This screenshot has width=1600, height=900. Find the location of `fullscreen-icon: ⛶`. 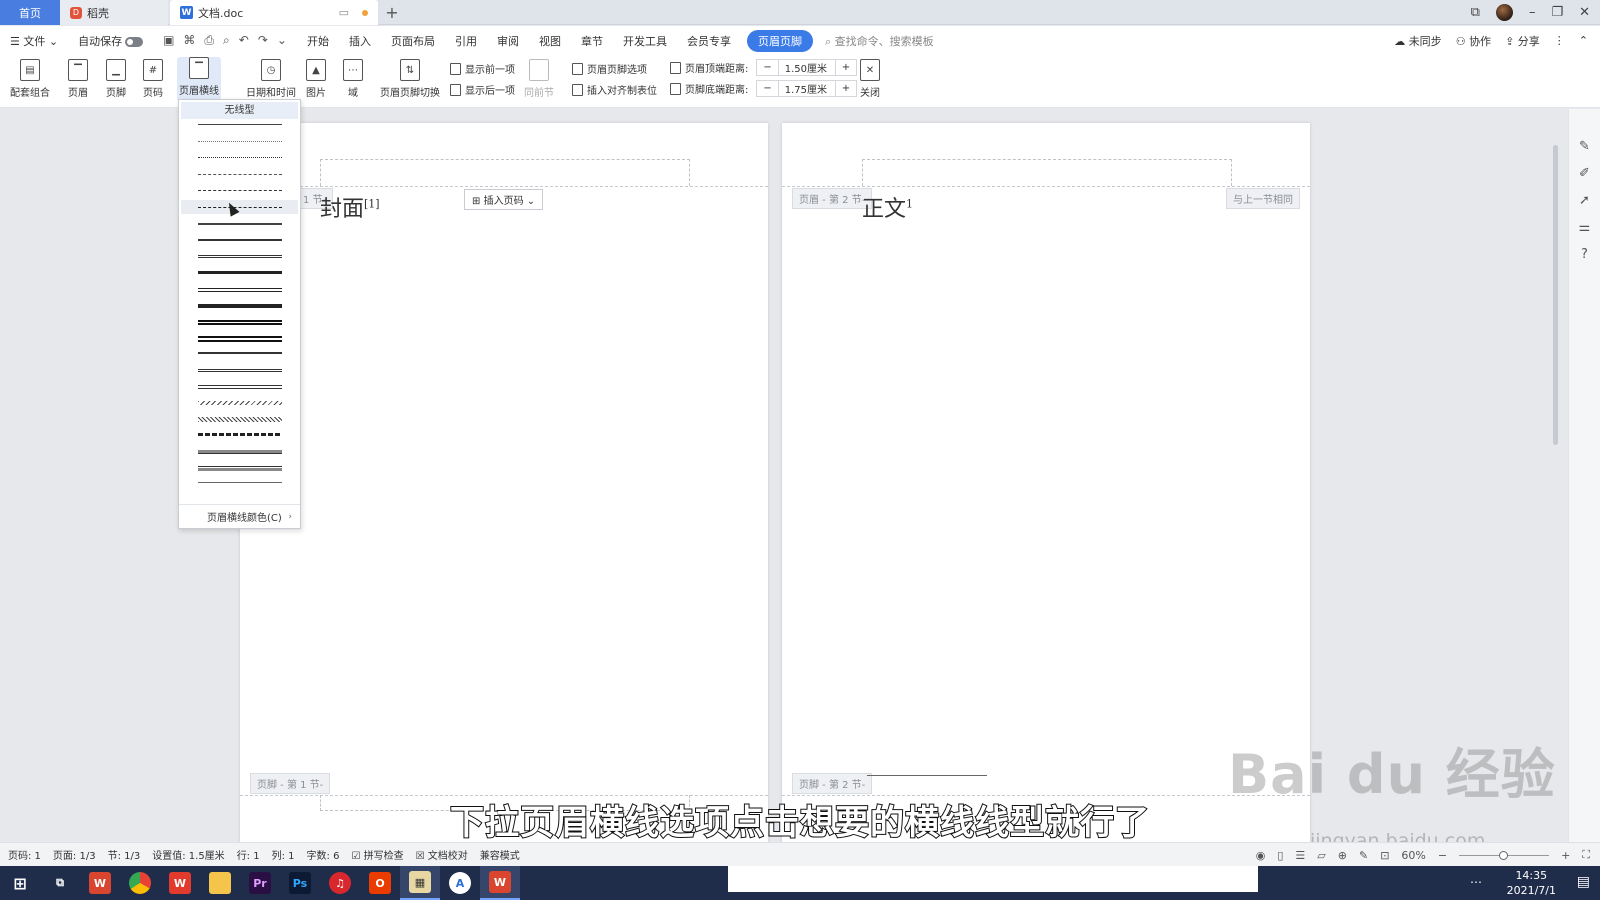

fullscreen-icon: ⛶ is located at coordinates (1586, 855).